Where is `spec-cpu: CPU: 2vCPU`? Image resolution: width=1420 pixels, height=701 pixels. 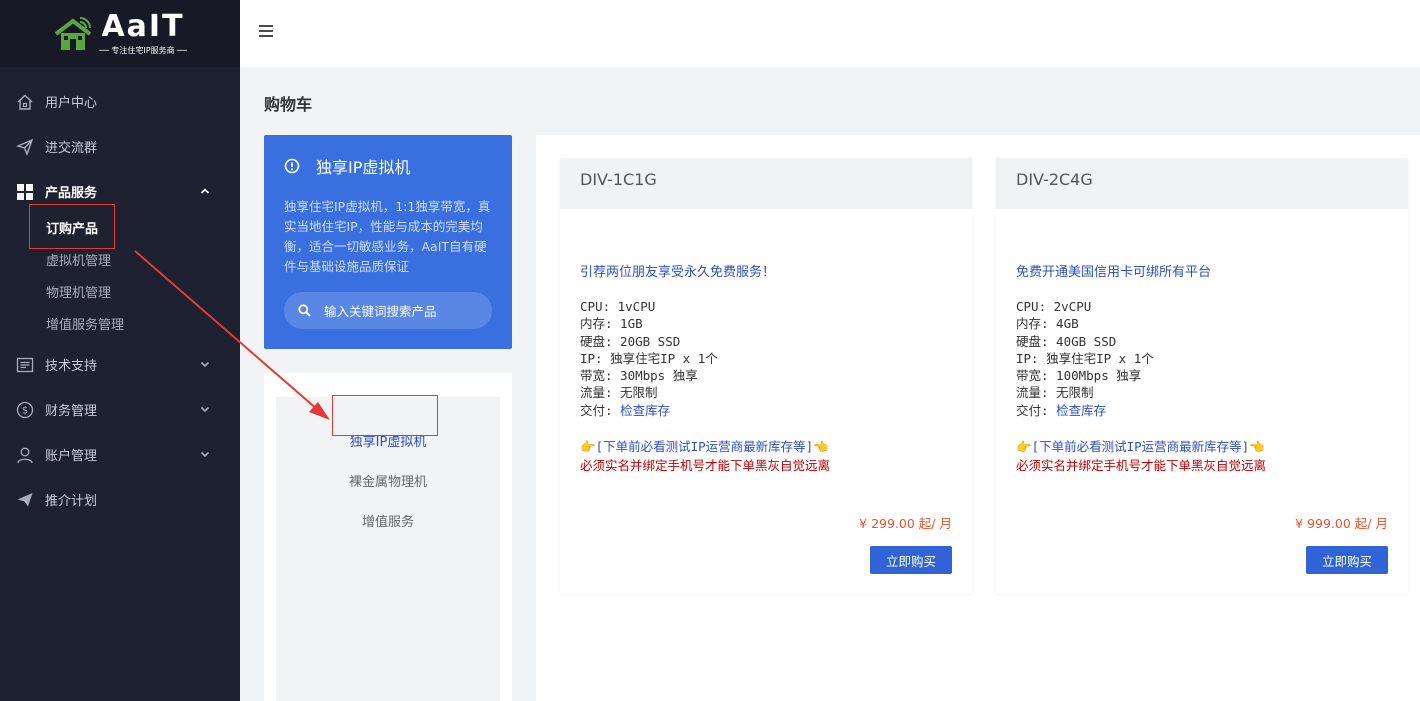
spec-cpu: CPU: 2vCPU is located at coordinates (1054, 306).